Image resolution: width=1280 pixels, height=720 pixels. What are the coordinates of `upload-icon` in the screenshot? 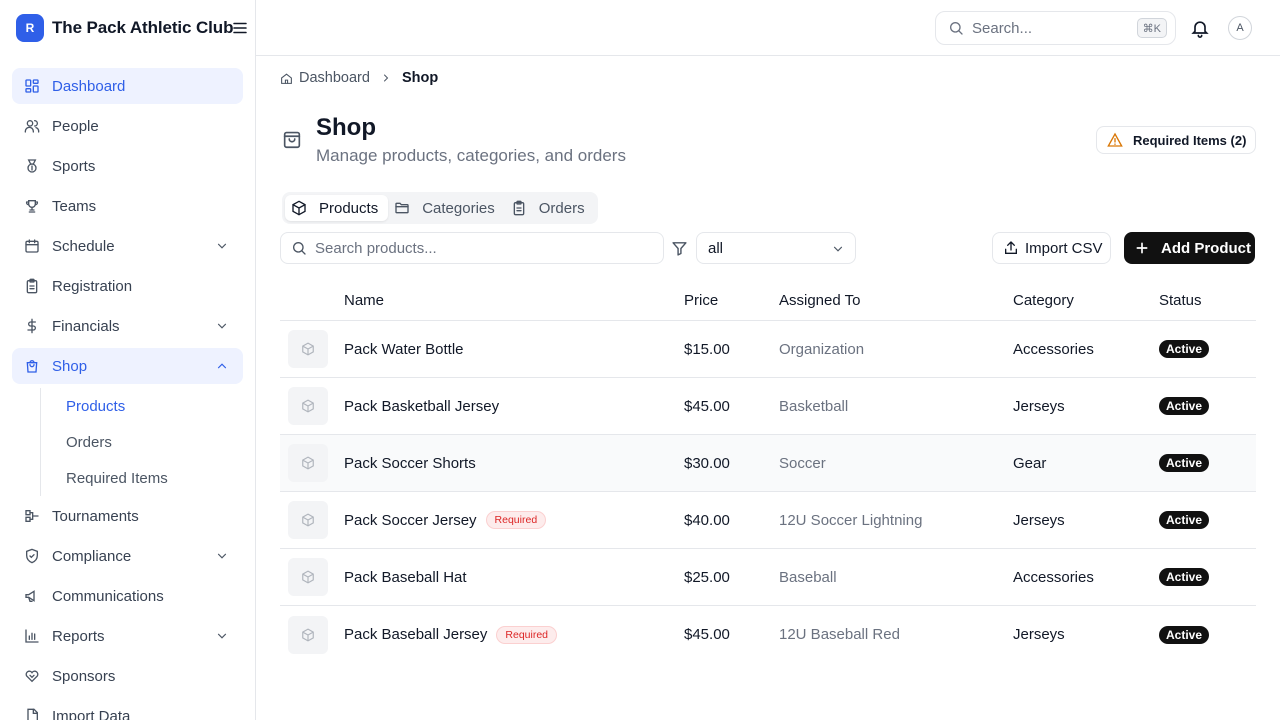 It's located at (1011, 248).